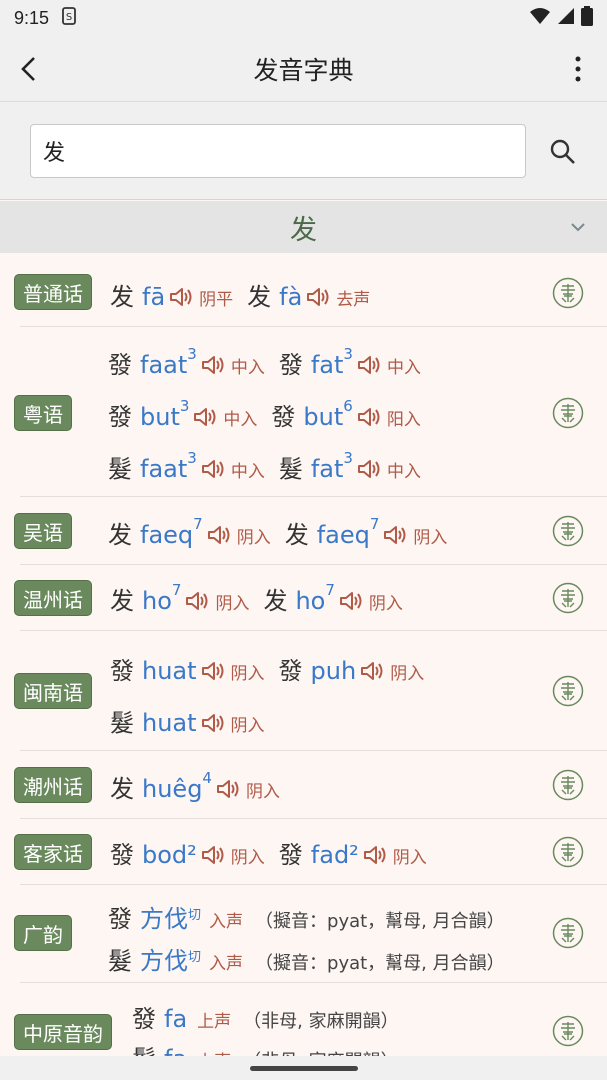 This screenshot has width=607, height=1080. I want to click on character-header: 发, so click(303, 227).